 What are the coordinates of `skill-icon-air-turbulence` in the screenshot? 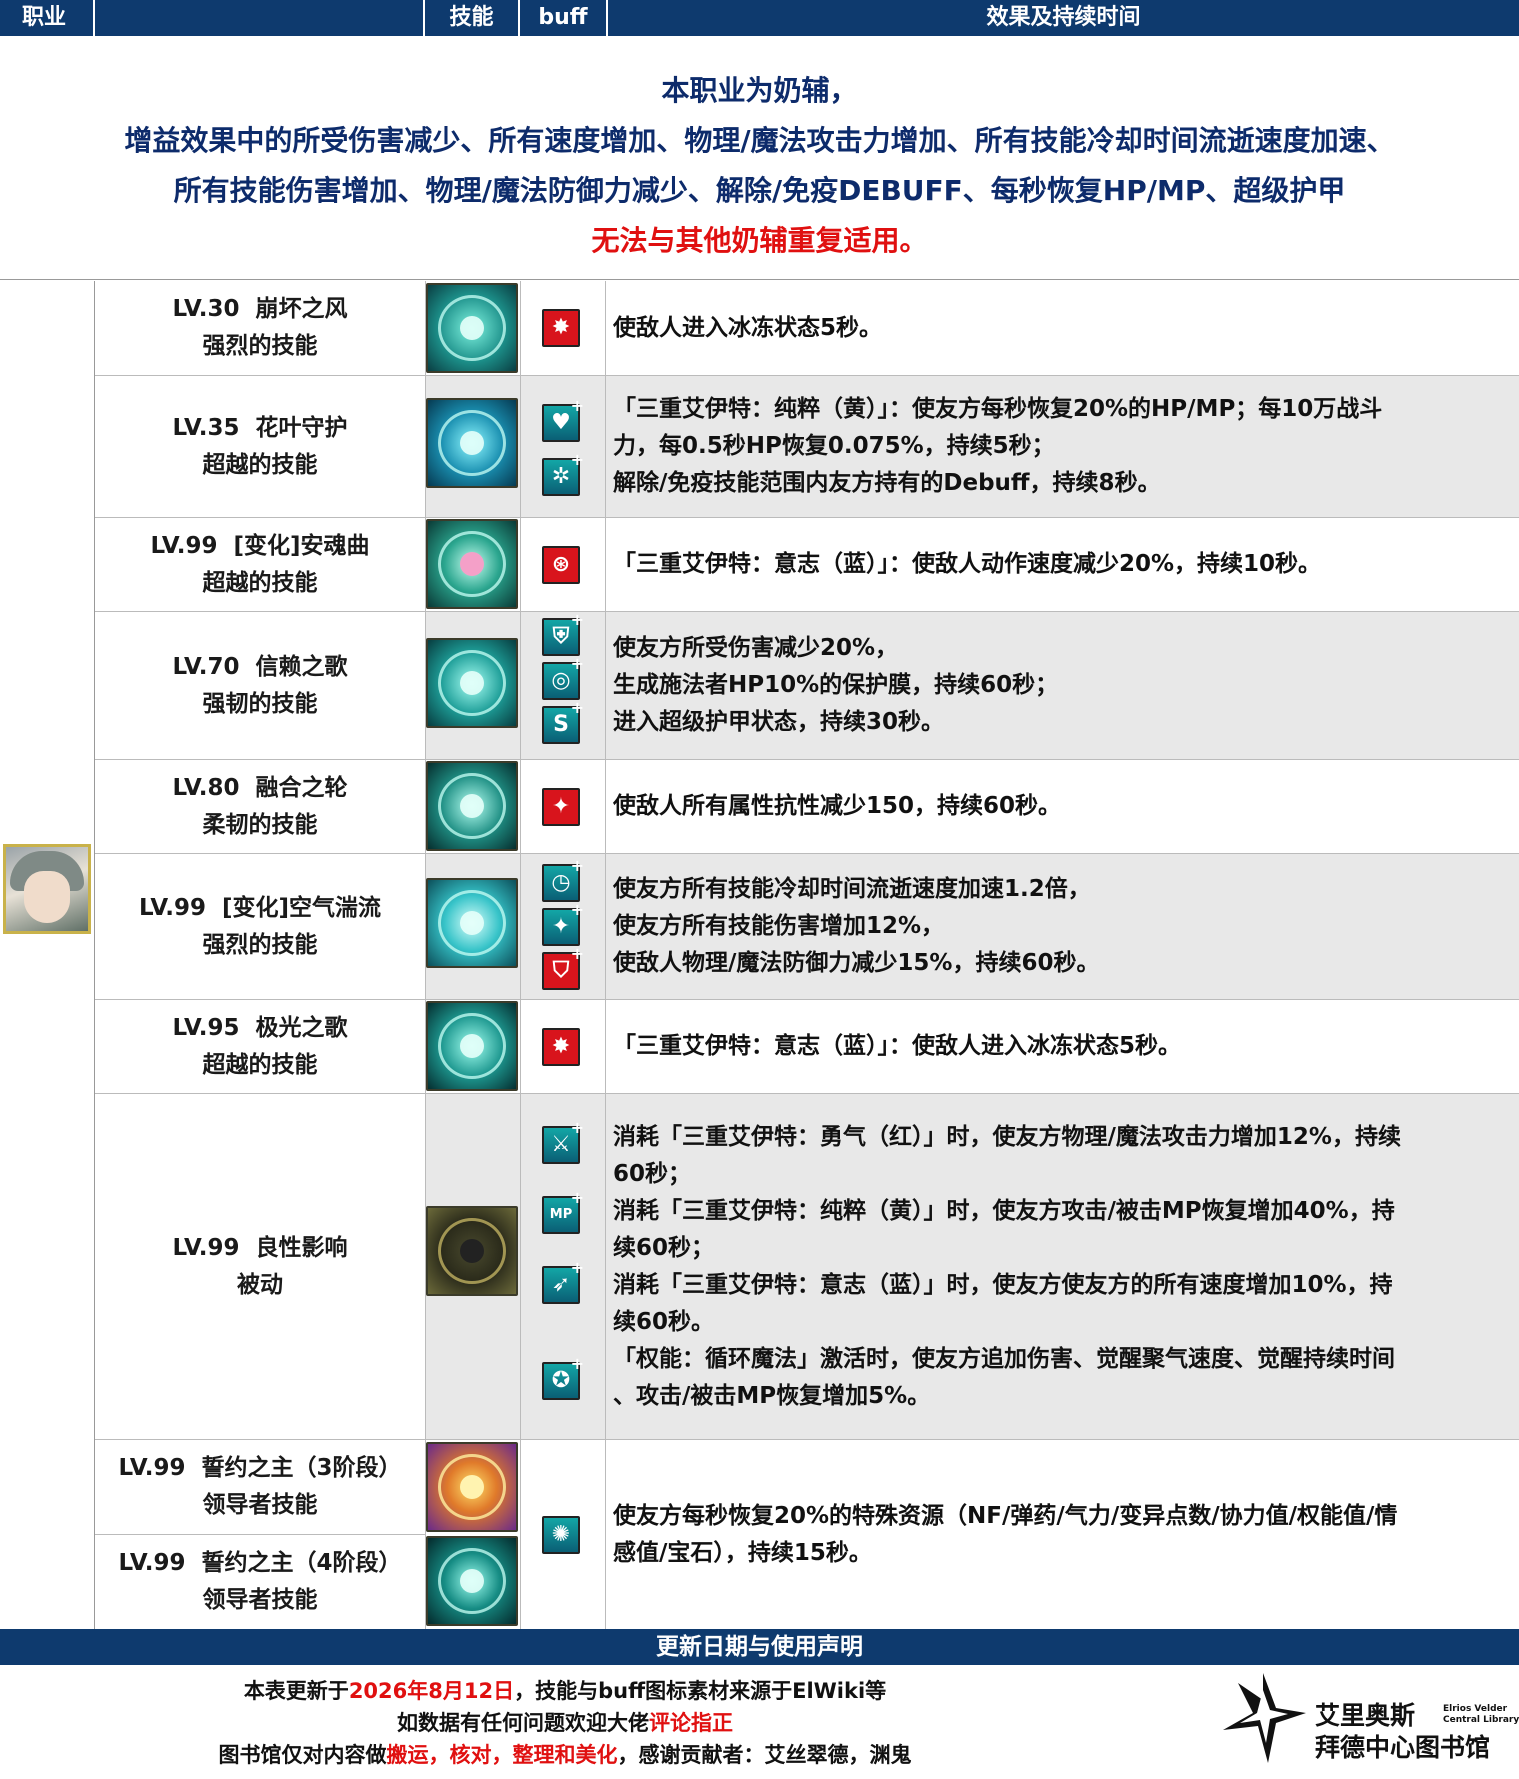 It's located at (472, 923).